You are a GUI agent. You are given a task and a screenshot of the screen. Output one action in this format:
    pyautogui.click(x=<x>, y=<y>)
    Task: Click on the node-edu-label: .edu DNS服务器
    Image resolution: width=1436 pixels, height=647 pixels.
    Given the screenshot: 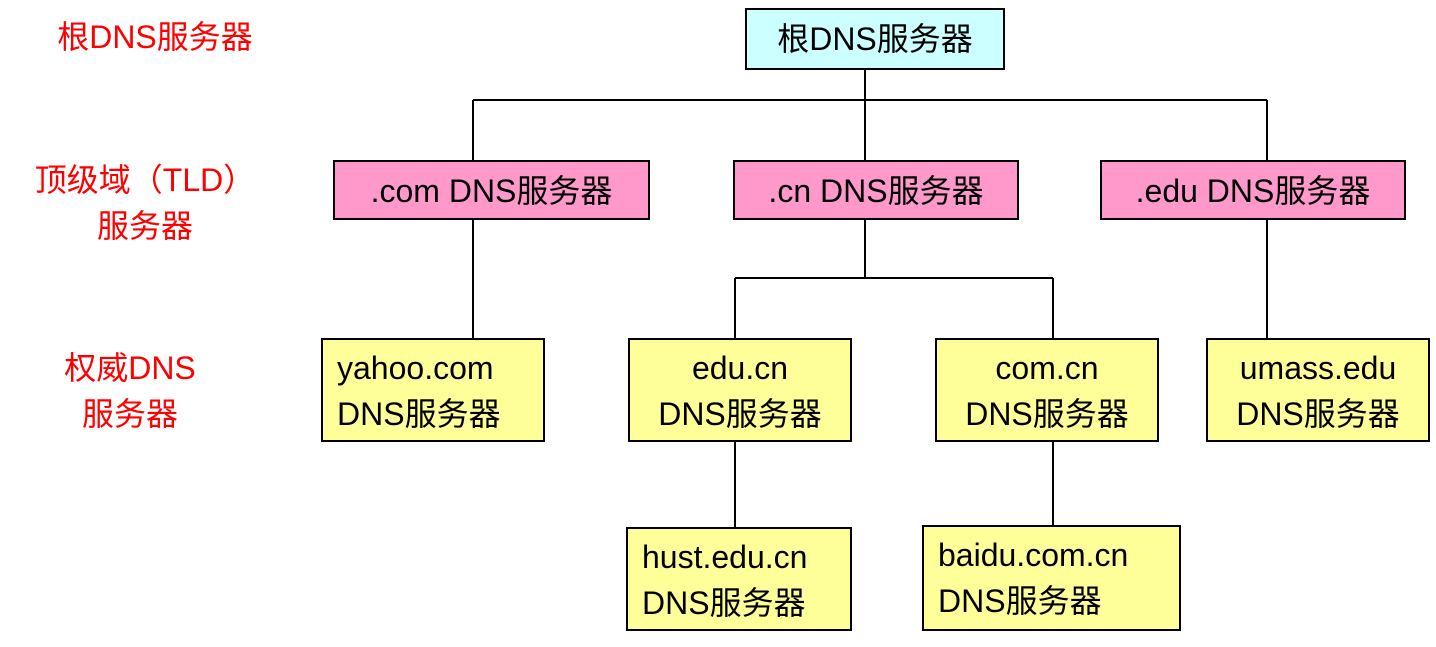 What is the action you would take?
    pyautogui.click(x=1253, y=191)
    